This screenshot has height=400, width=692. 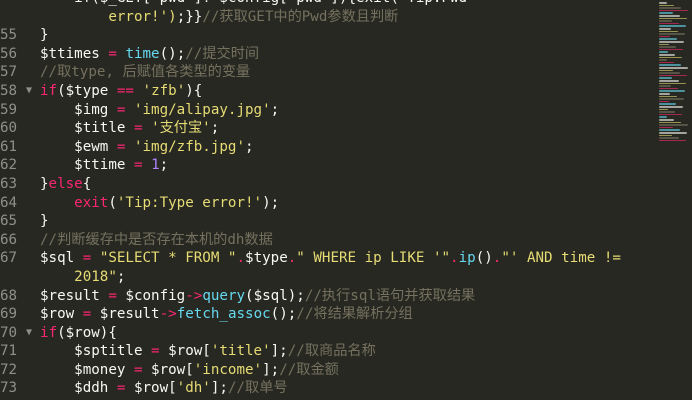 I want to click on code-token: time, so click(x=142, y=53).